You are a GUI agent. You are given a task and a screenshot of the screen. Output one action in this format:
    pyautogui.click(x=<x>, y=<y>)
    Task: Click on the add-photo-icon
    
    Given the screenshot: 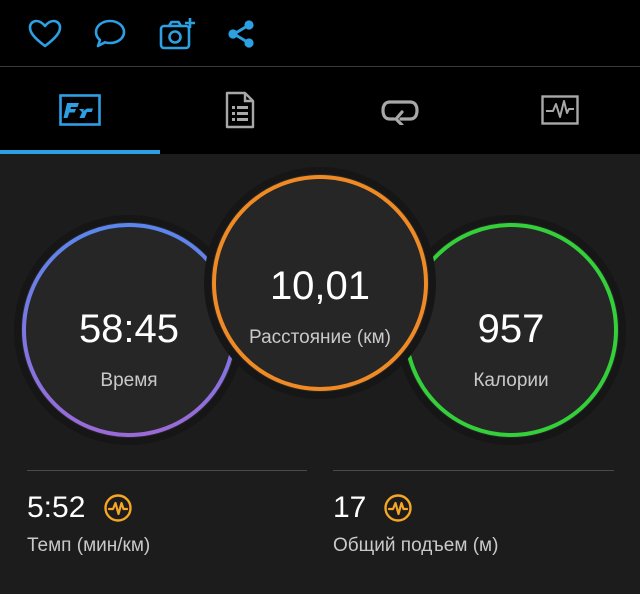 What is the action you would take?
    pyautogui.click(x=177, y=34)
    